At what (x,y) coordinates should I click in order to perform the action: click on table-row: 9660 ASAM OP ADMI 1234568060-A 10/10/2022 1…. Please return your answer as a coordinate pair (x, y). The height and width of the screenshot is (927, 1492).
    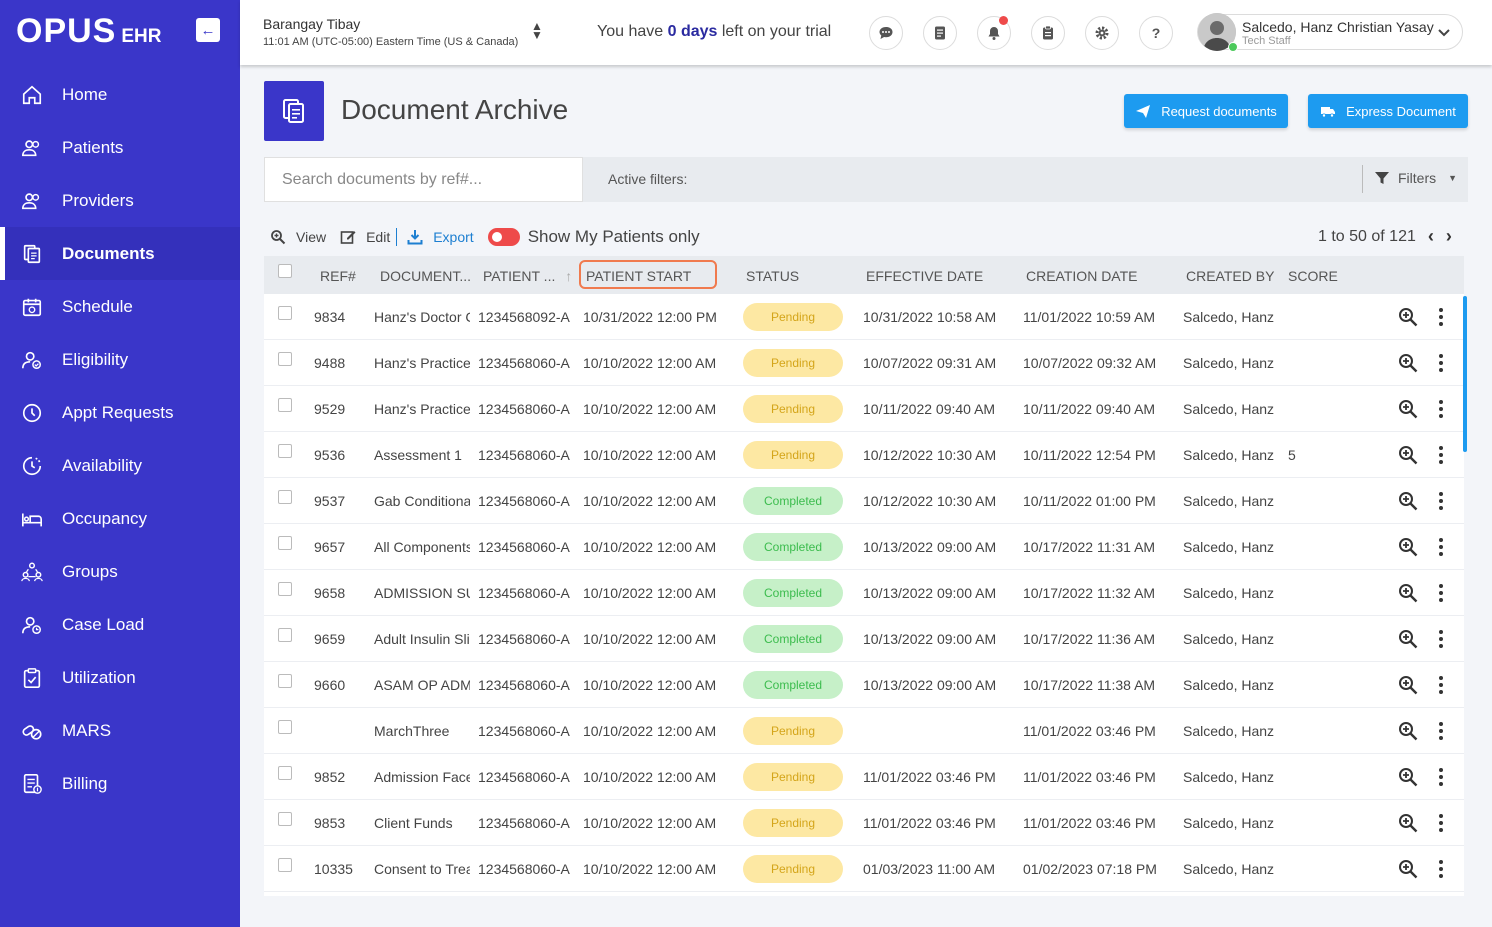
    Looking at the image, I should click on (864, 685).